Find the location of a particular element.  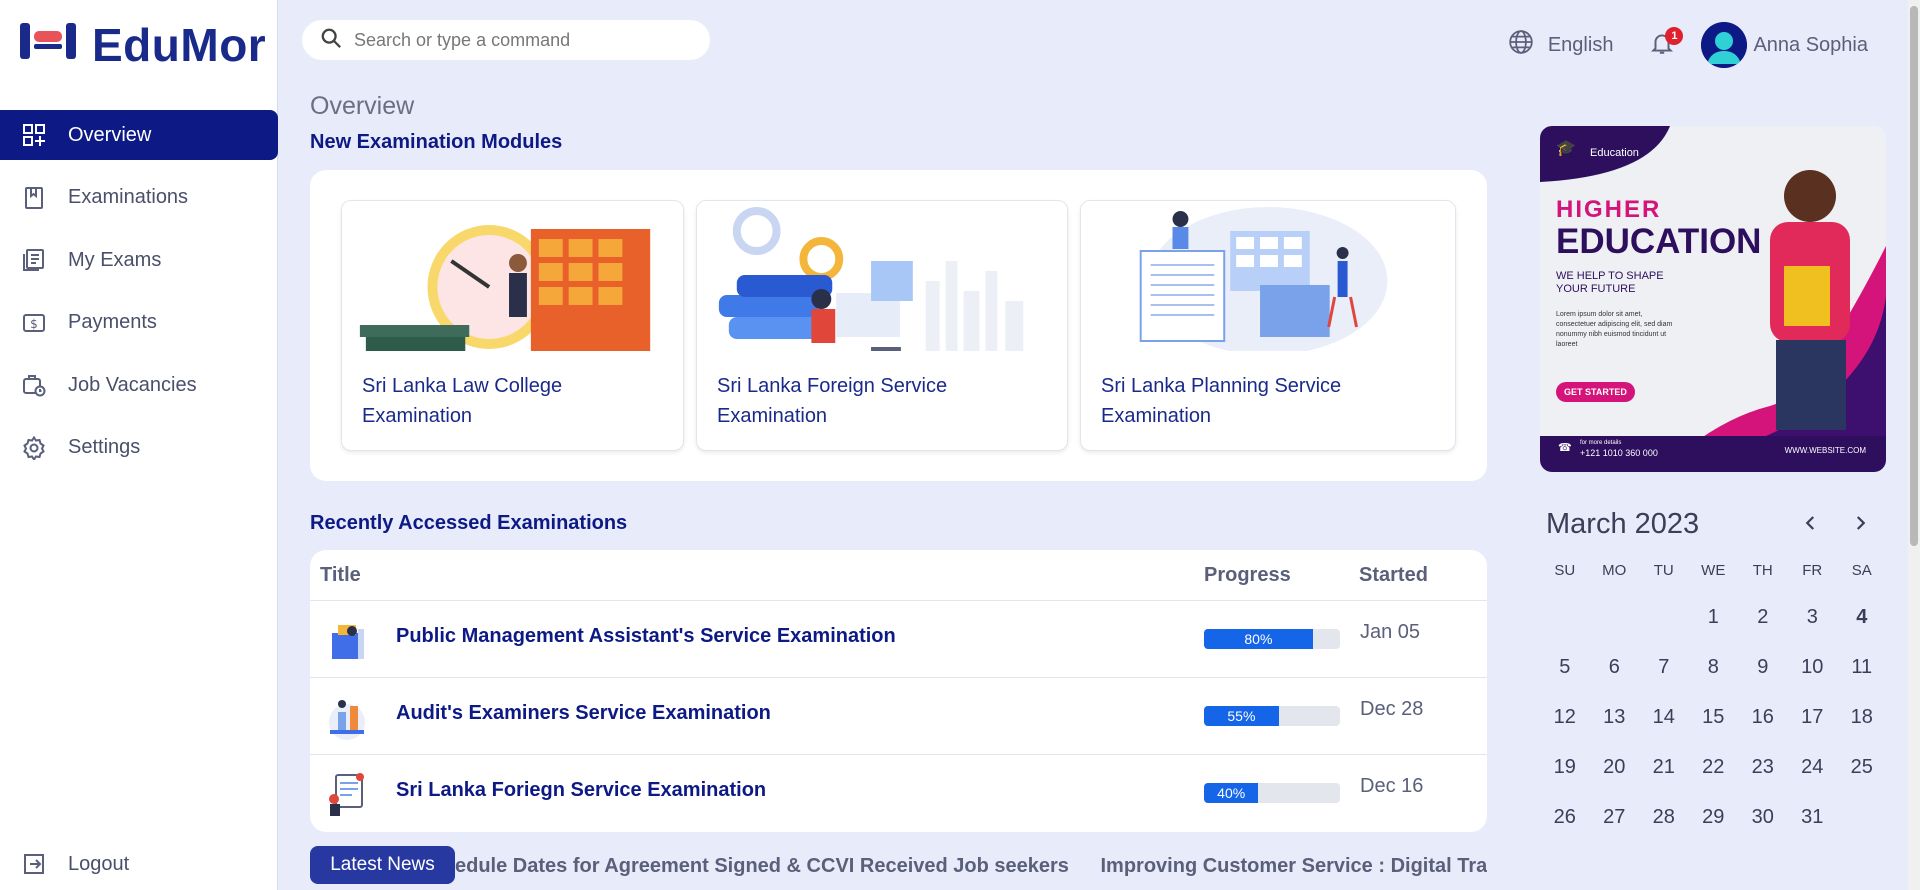

promo-cta-button: GET STARTED is located at coordinates (1595, 392).